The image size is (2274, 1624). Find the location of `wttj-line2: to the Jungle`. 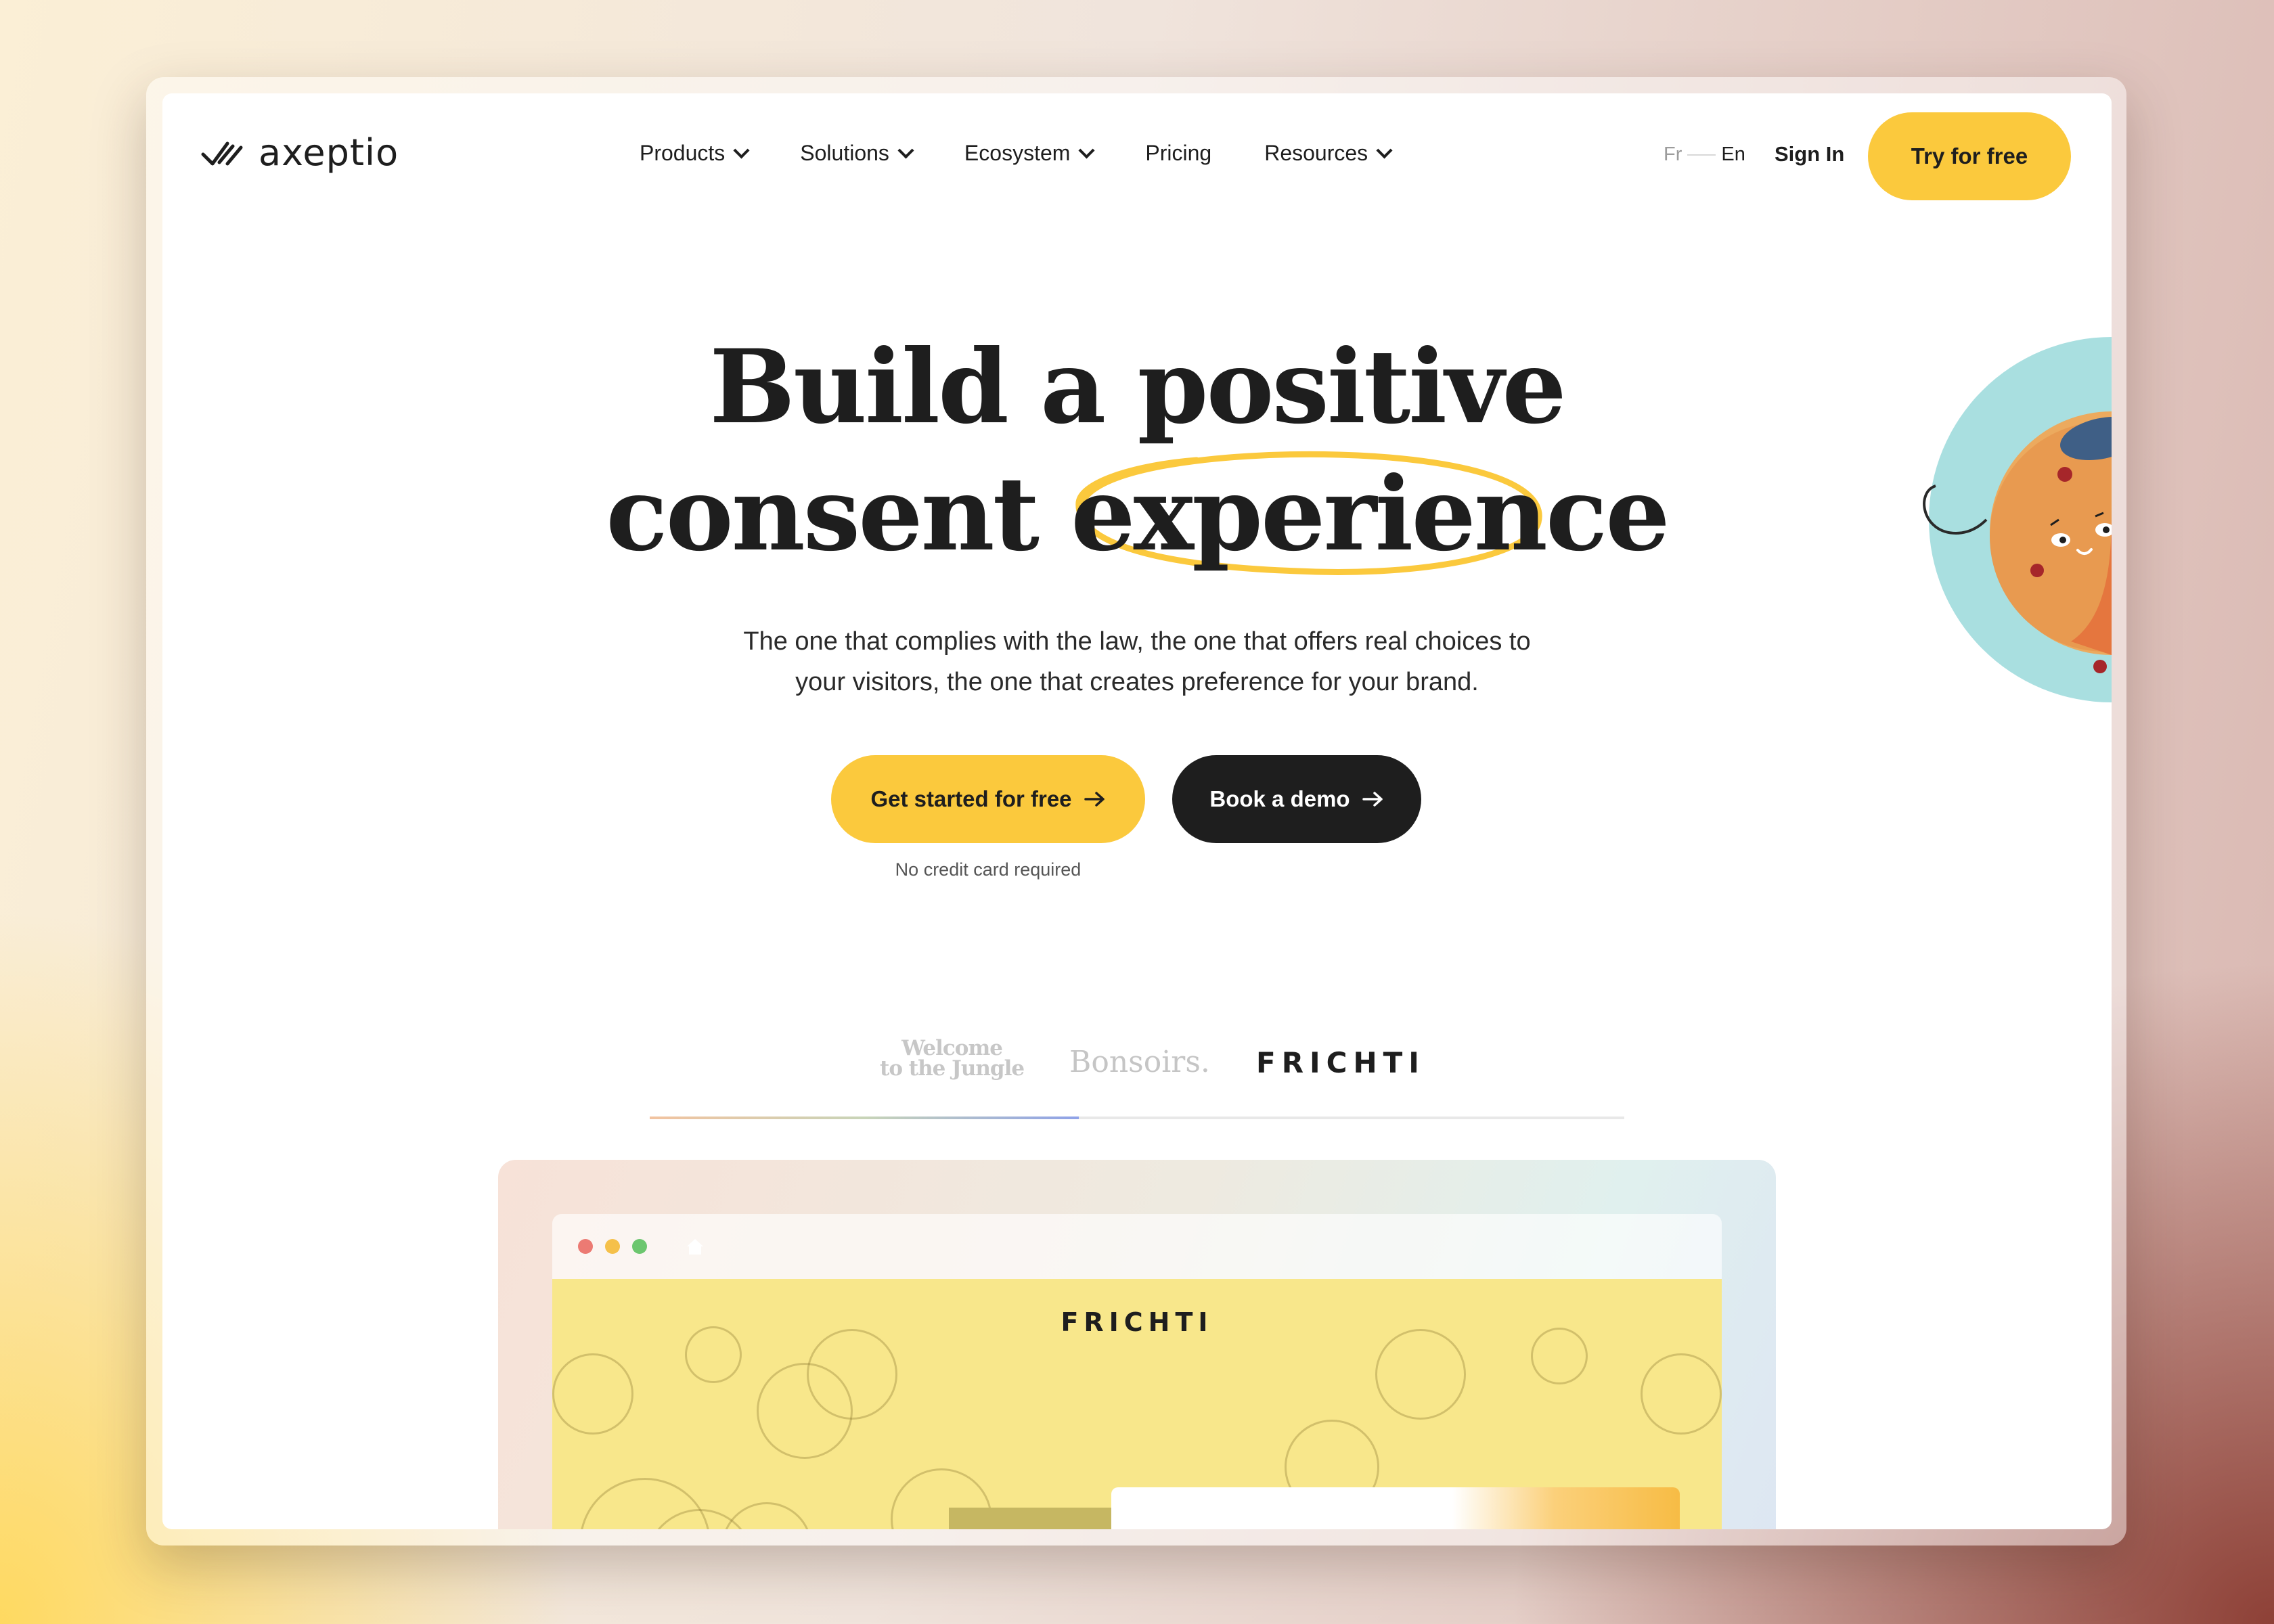

wttj-line2: to the Jungle is located at coordinates (953, 1068).